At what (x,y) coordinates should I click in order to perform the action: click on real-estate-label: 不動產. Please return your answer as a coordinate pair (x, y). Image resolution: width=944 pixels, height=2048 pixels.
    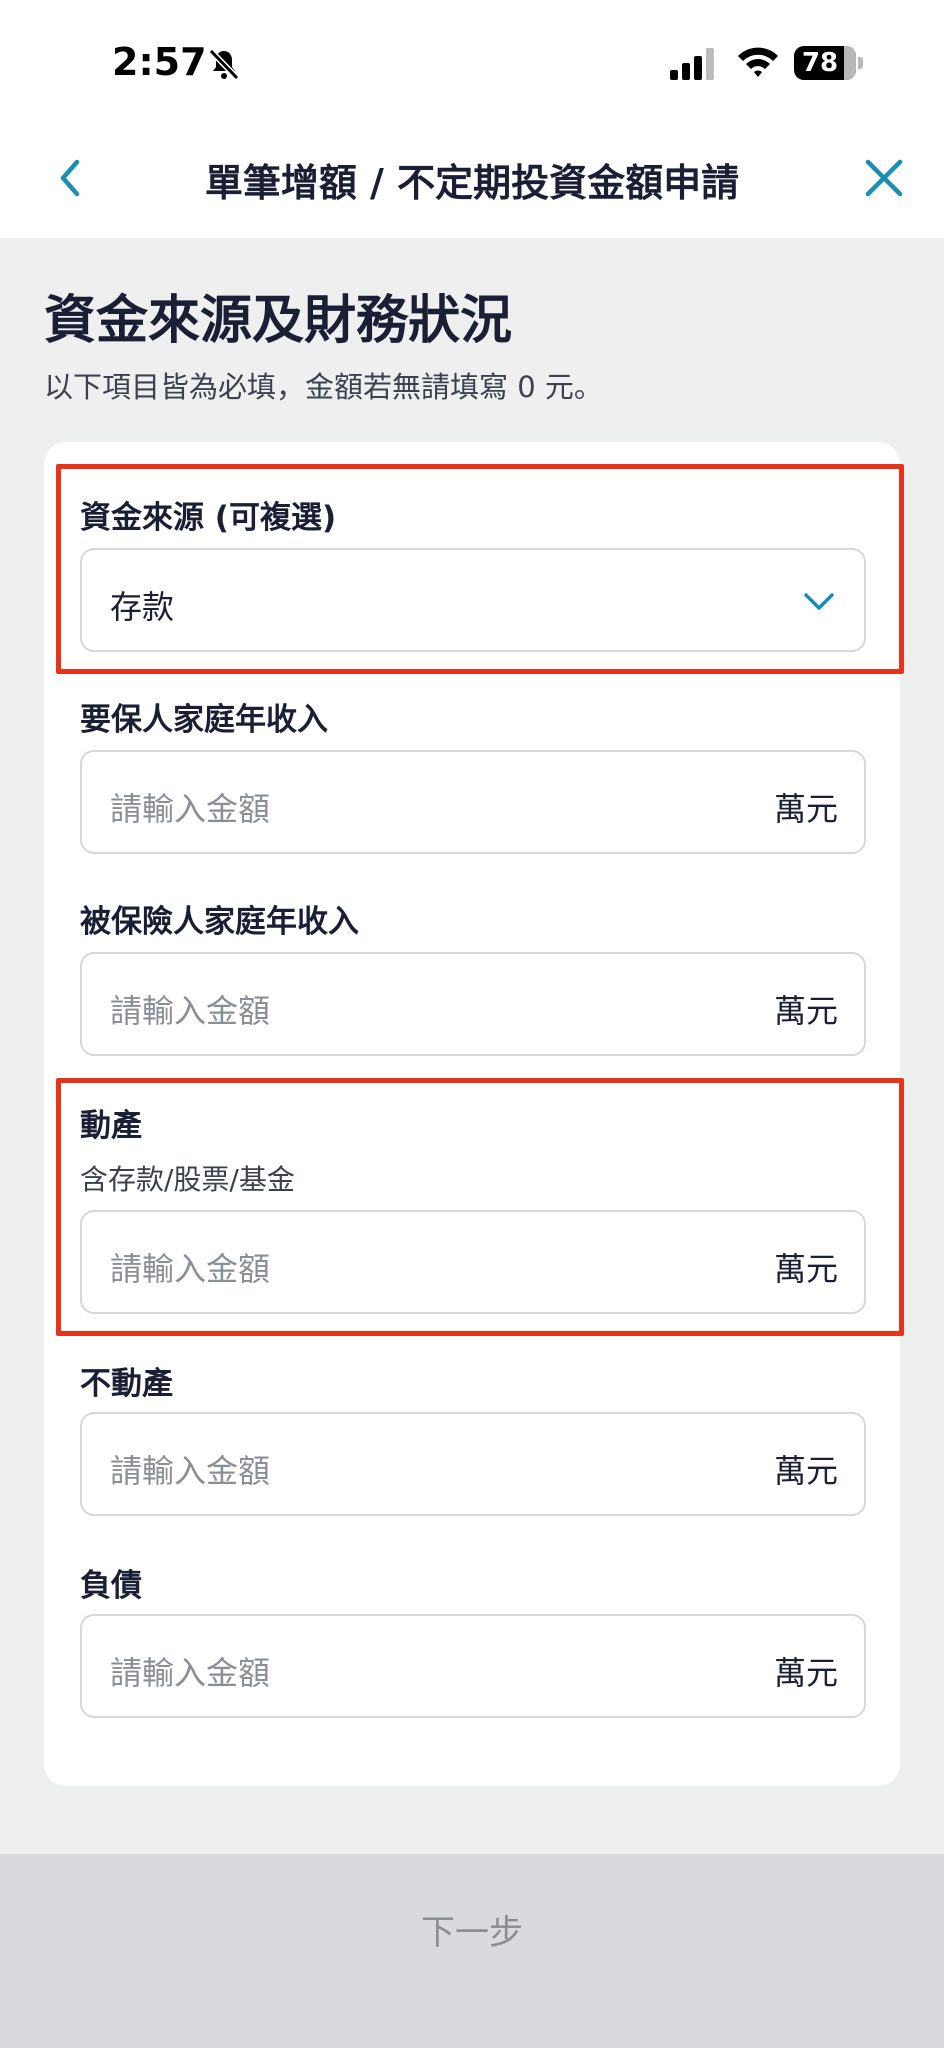
    Looking at the image, I should click on (126, 1384).